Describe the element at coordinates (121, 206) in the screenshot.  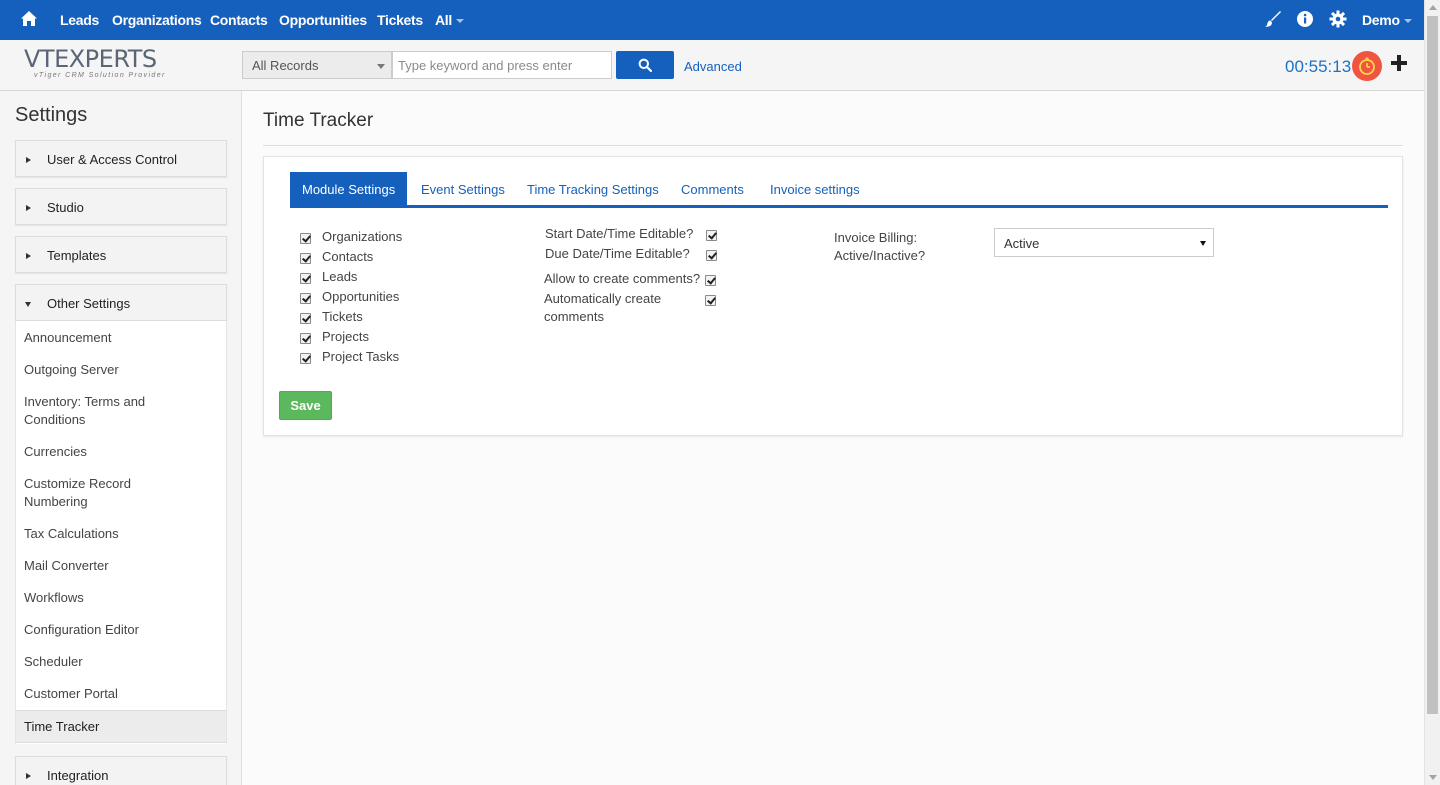
I see `sidebar-group-studio: Studio` at that location.